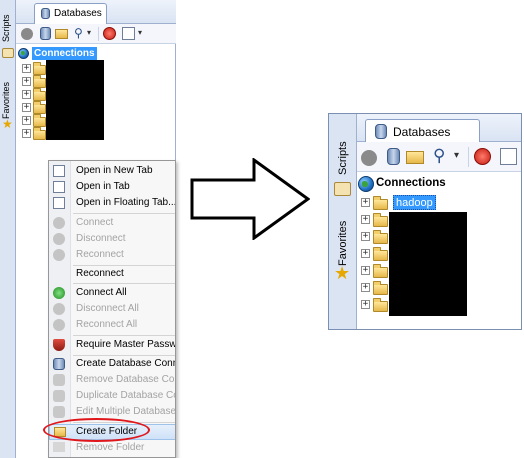 The height and width of the screenshot is (458, 524). What do you see at coordinates (59, 447) in the screenshot?
I see `remove-folder-icon` at bounding box center [59, 447].